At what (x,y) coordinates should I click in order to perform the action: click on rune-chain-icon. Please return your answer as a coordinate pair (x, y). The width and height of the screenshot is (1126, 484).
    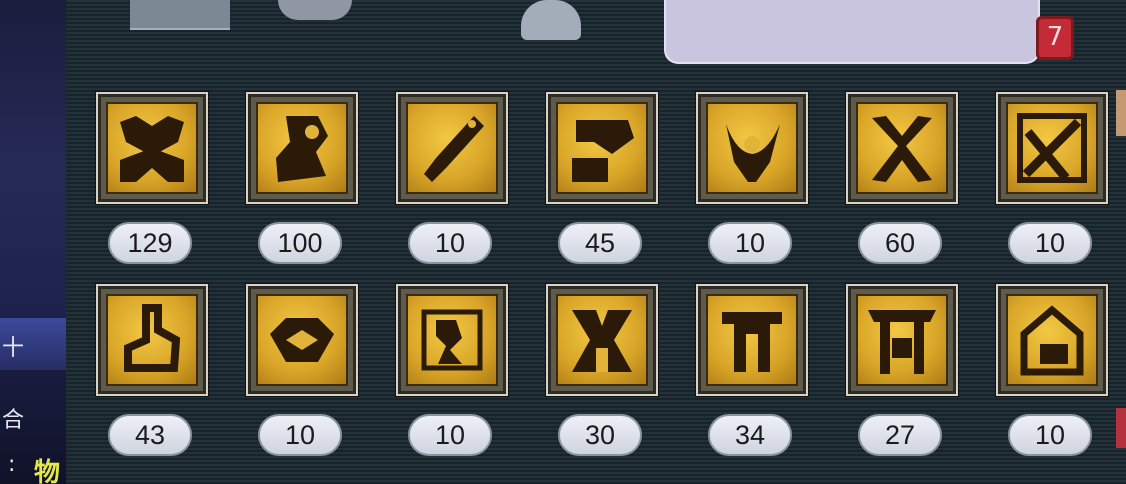
    Looking at the image, I should click on (302, 340).